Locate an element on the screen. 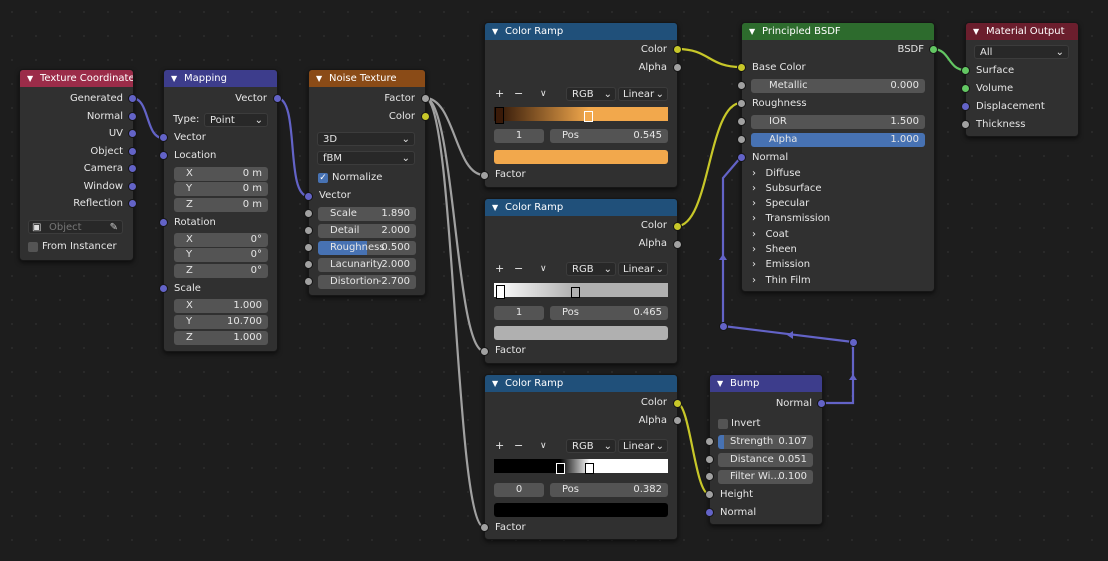  socket-ramp2-alpha is located at coordinates (677, 244).